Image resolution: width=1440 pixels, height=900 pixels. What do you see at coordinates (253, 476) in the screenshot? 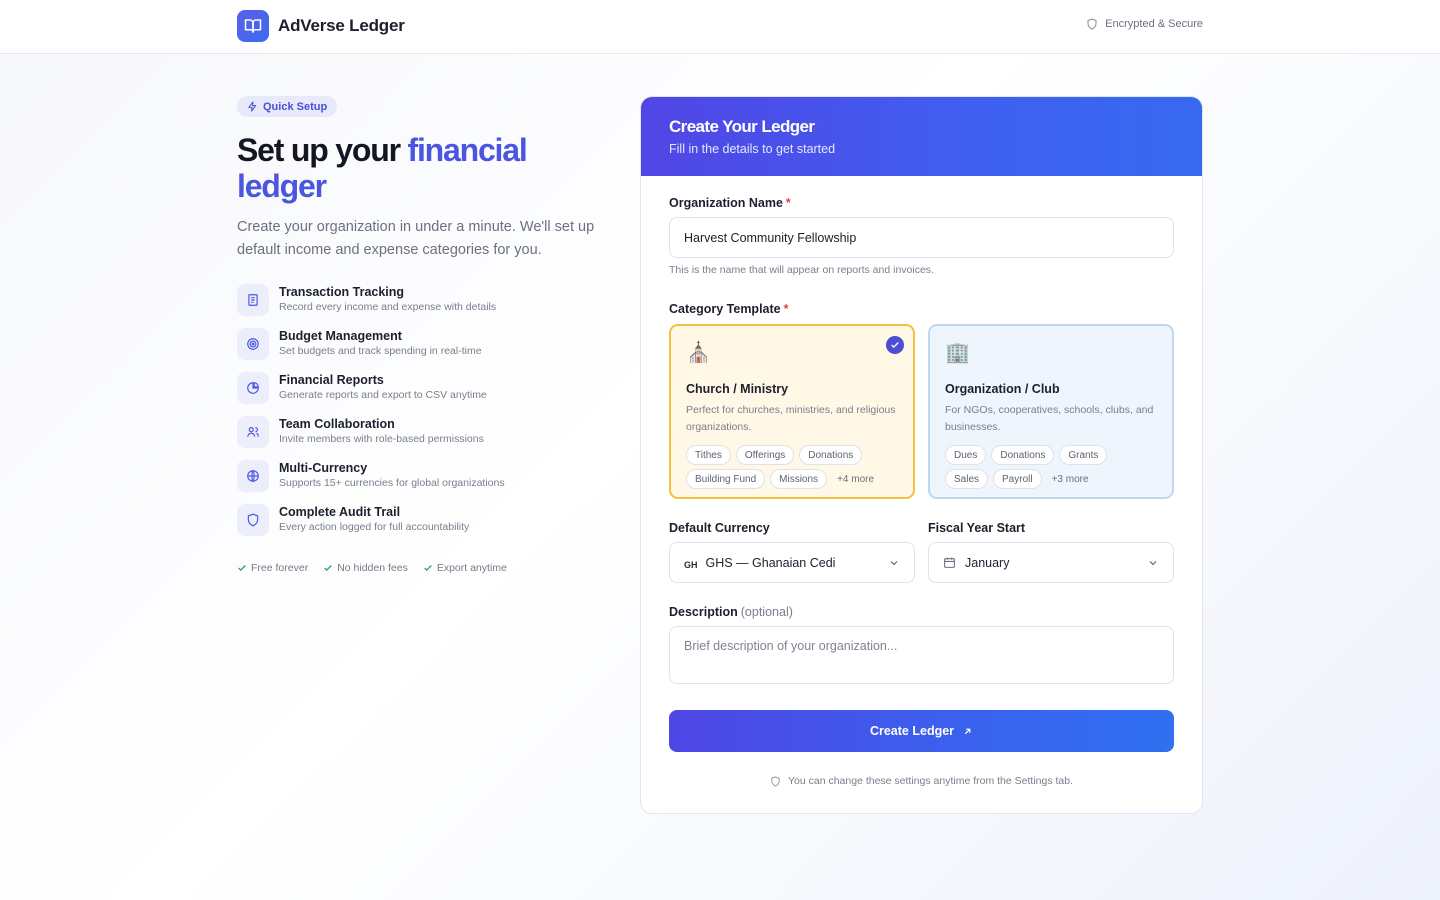
I see `globe-icon` at bounding box center [253, 476].